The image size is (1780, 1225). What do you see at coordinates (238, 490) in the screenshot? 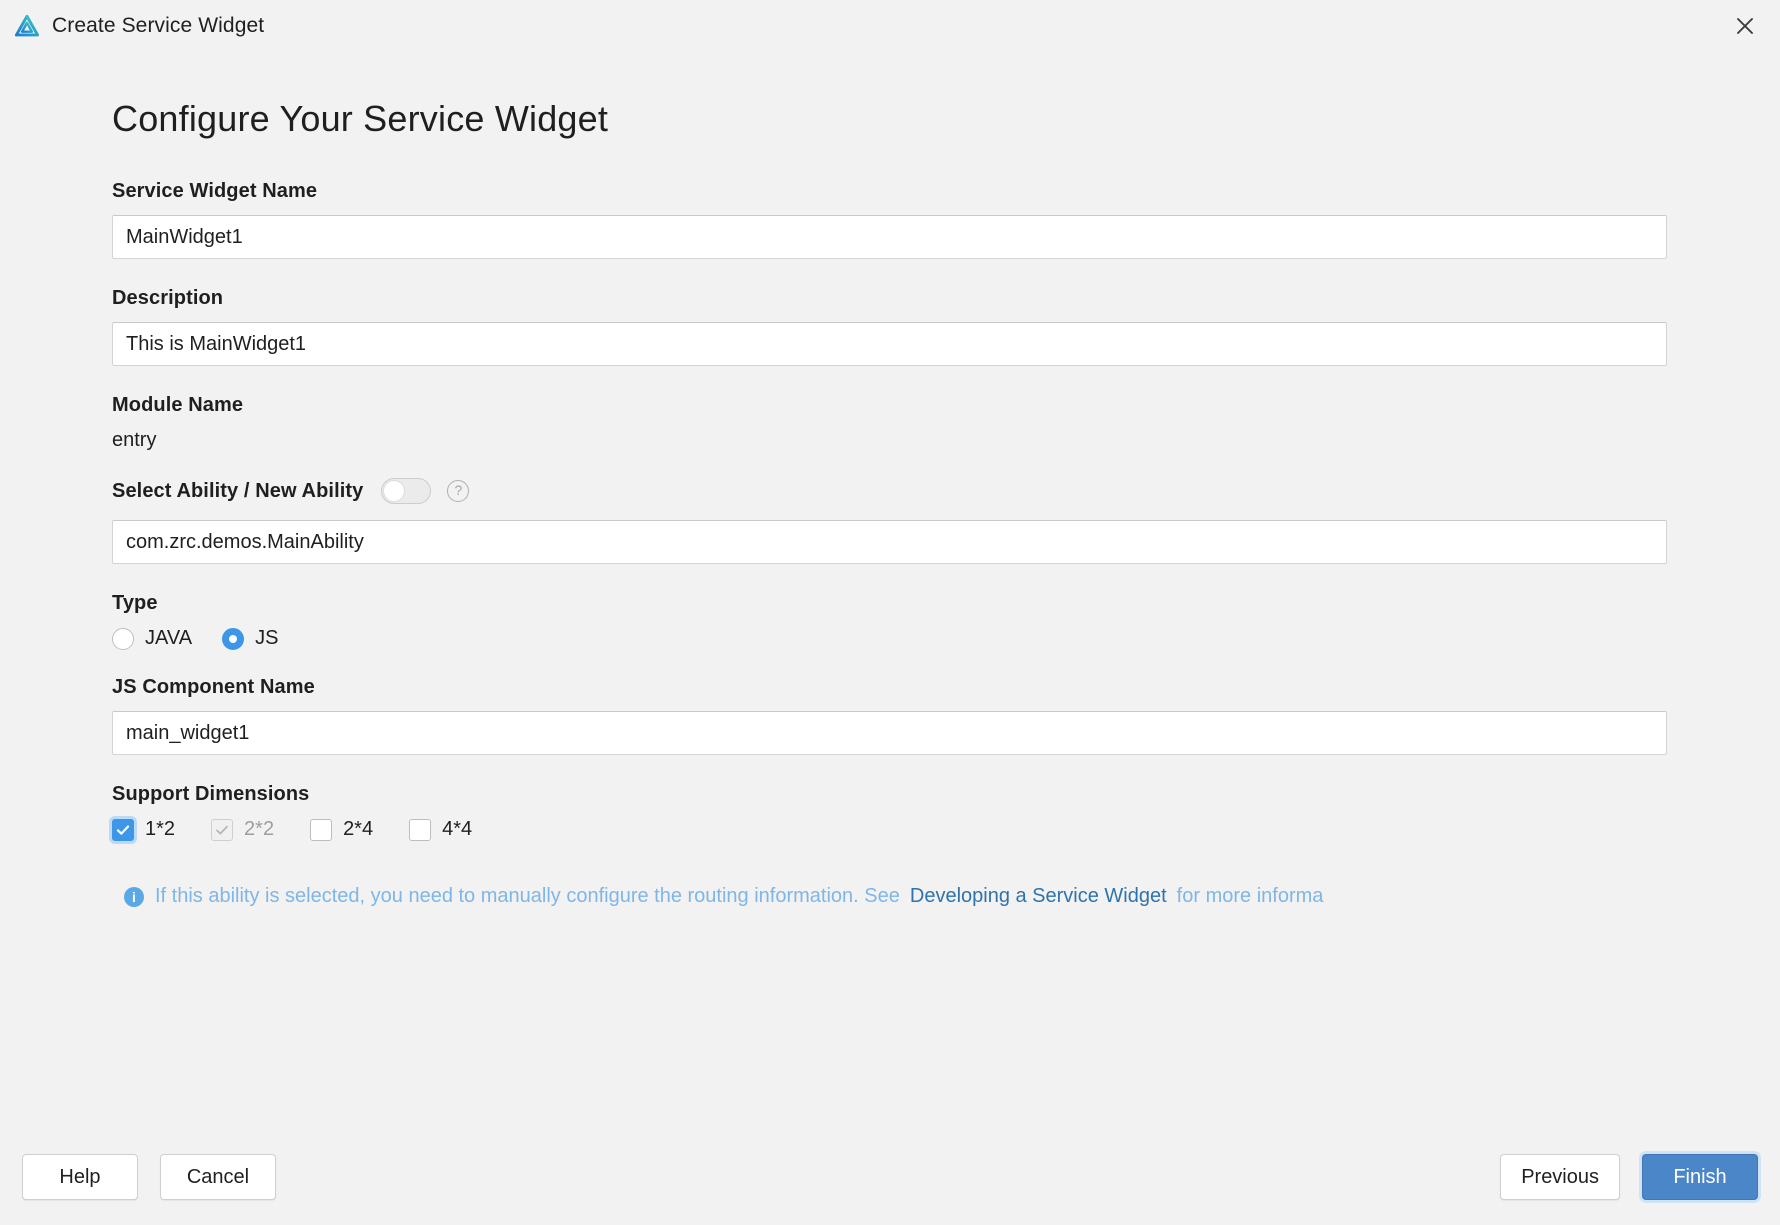
I see `select-ability-label: Select Ability / New Ability` at bounding box center [238, 490].